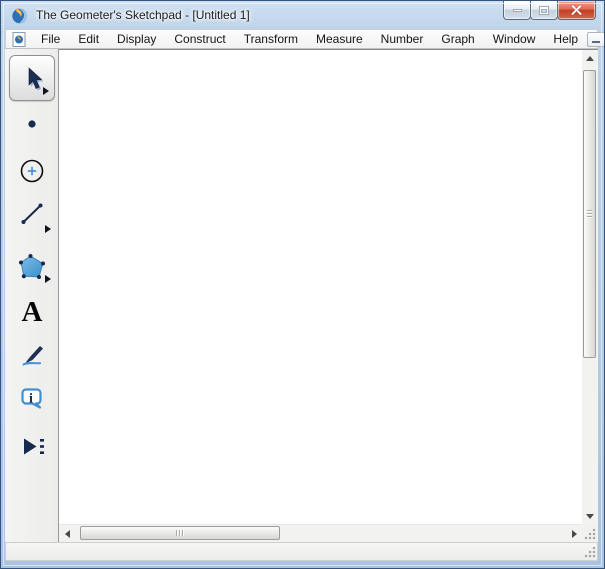 The height and width of the screenshot is (569, 605). Describe the element at coordinates (514, 39) in the screenshot. I see `menu-window: Window` at that location.